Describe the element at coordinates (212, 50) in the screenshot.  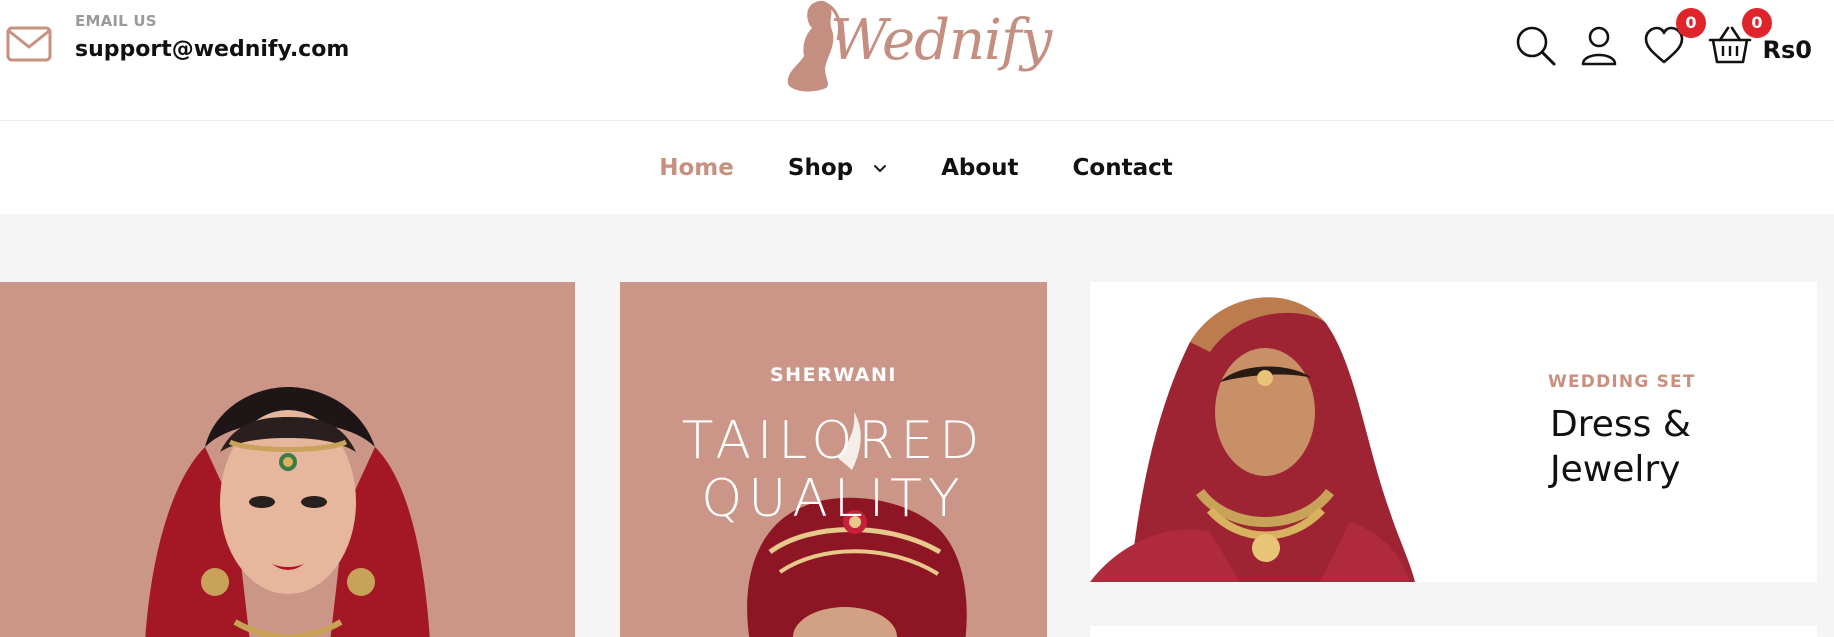
I see `email-address: support@wednify.com` at that location.